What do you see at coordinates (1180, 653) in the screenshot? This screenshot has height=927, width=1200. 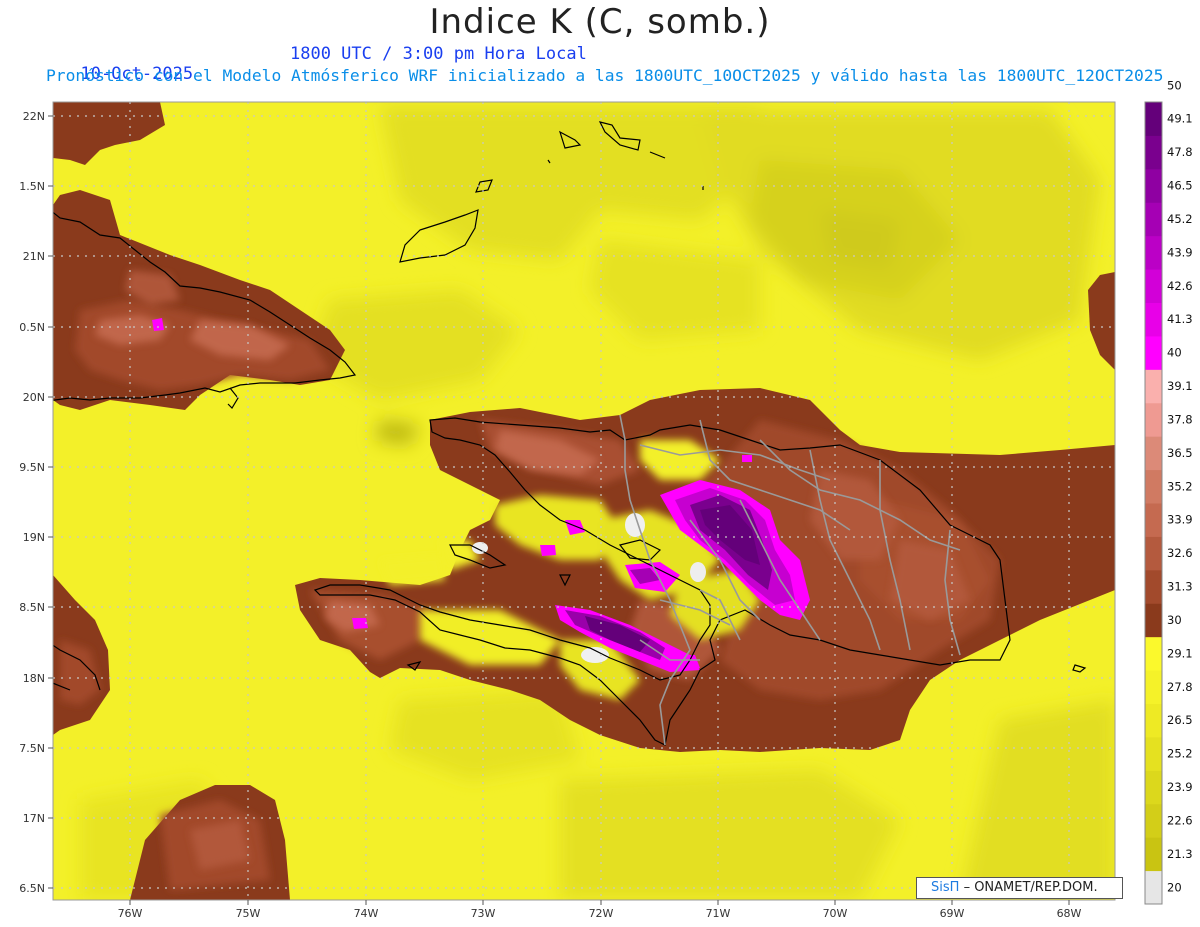 I see `colorbar-level-label: 29.1` at bounding box center [1180, 653].